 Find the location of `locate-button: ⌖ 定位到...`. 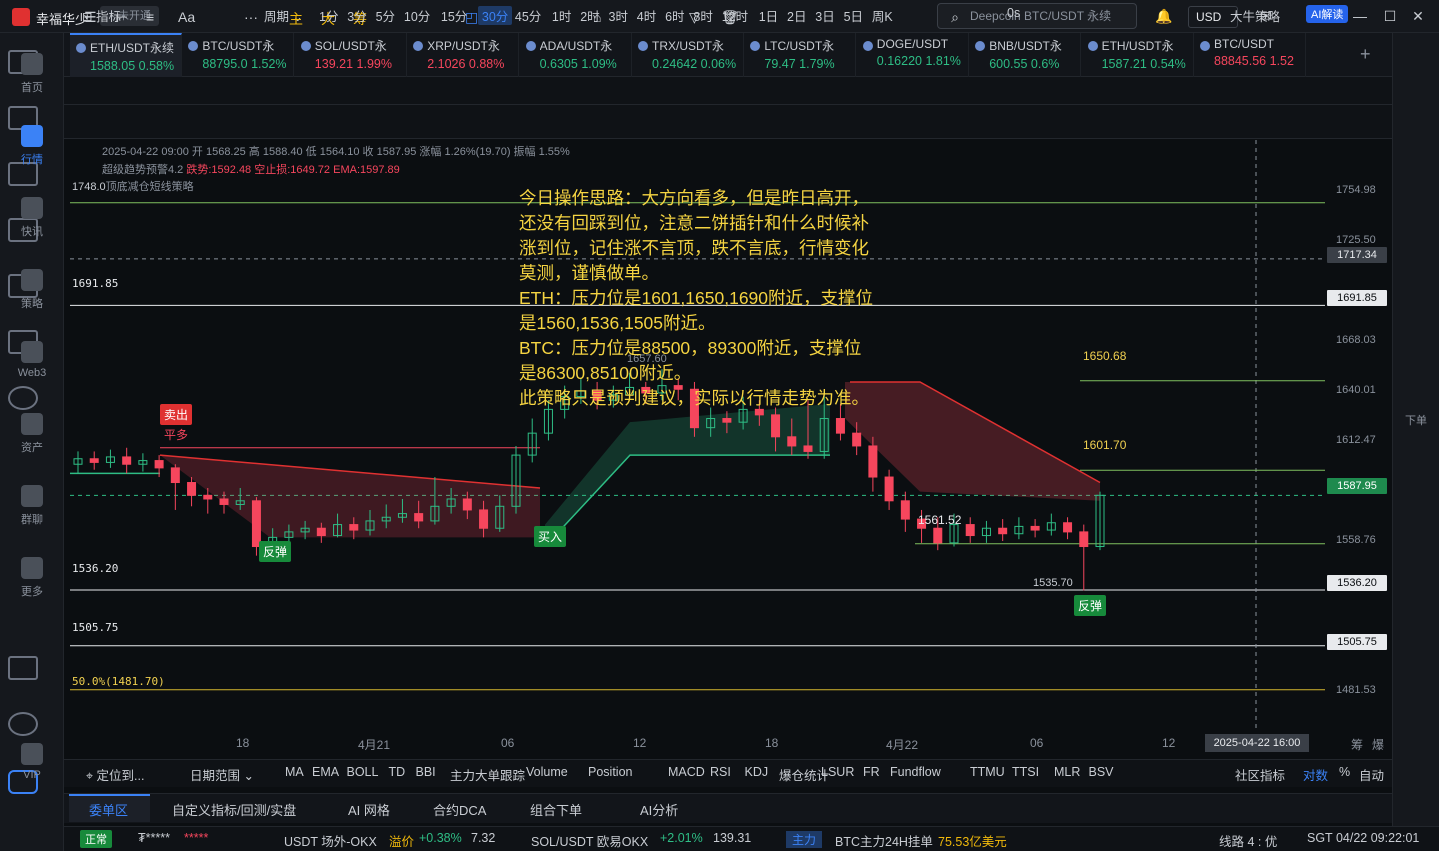

locate-button: ⌖ 定位到... is located at coordinates (115, 774).